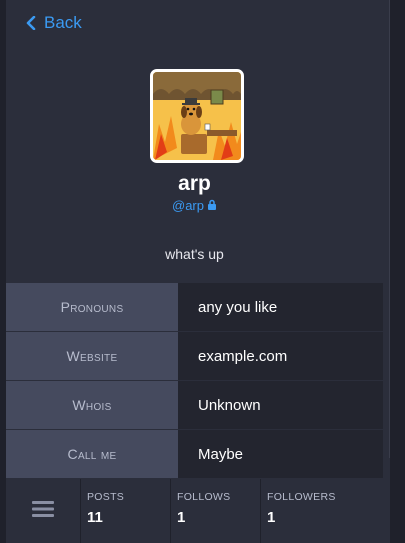  Describe the element at coordinates (204, 497) in the screenshot. I see `stat-label: FOLLOWS` at that location.